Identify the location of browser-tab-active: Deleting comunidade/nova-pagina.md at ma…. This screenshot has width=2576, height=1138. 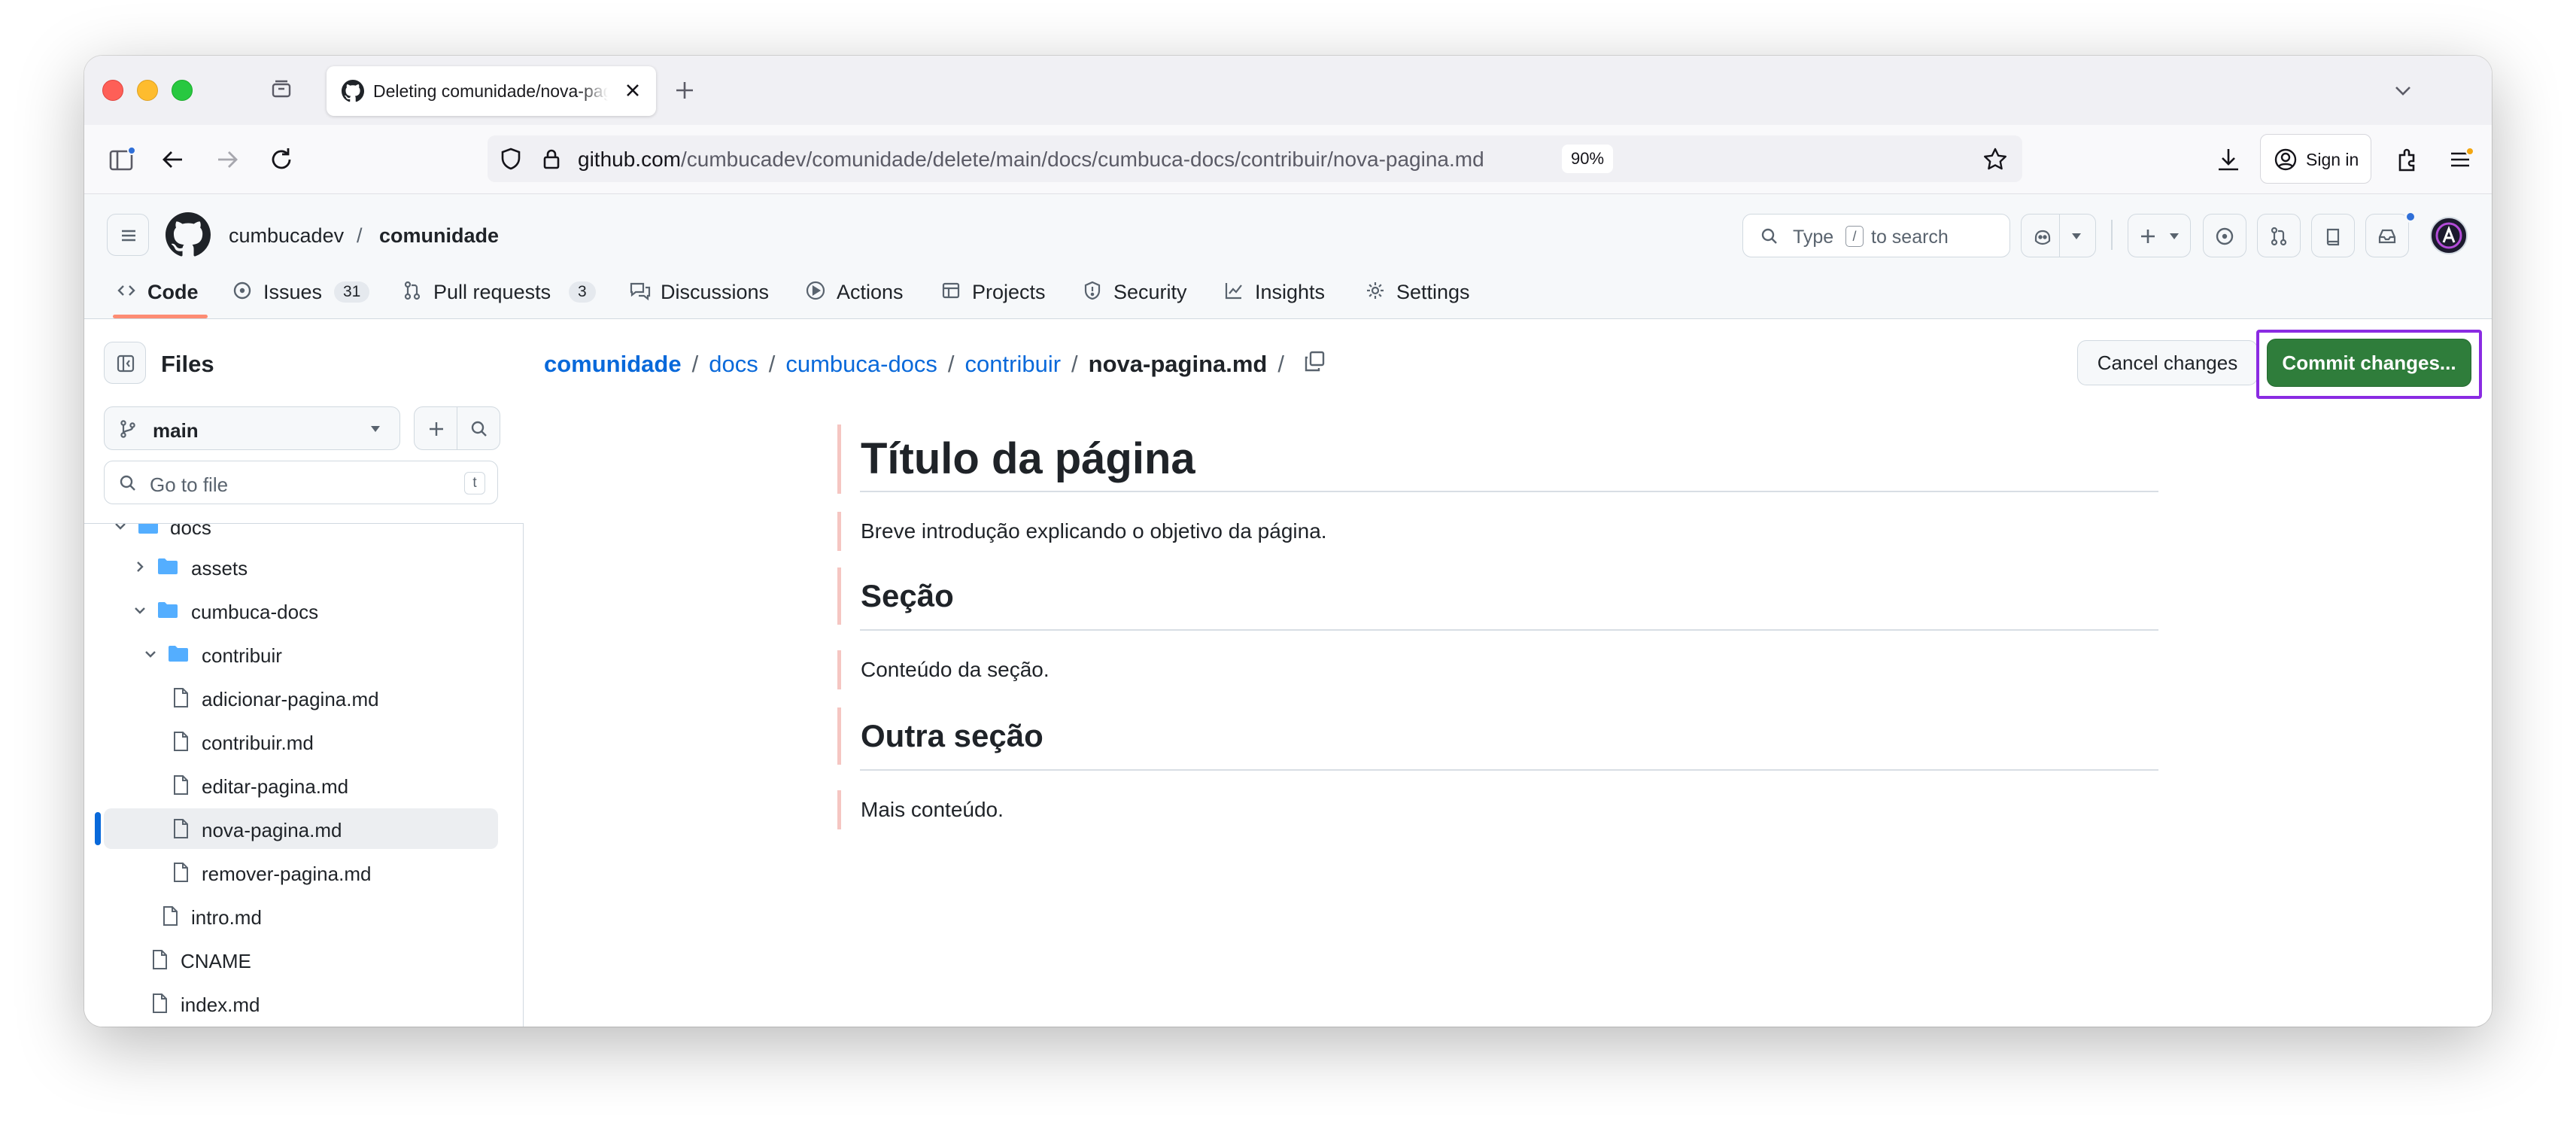
(492, 91).